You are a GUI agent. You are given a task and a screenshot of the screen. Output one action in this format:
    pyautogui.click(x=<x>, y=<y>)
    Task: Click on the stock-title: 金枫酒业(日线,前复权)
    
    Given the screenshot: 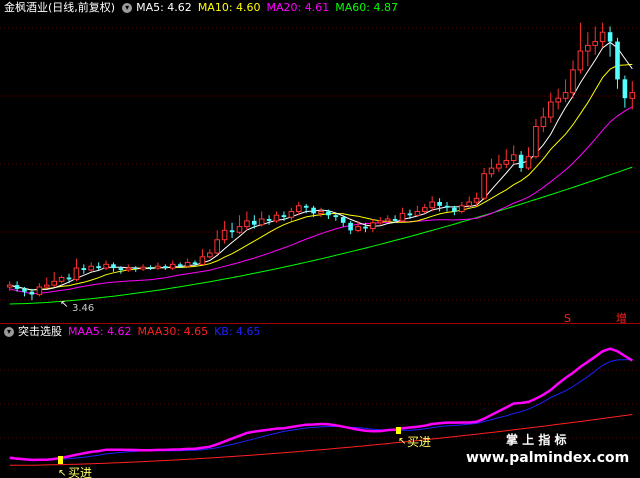 What is the action you would take?
    pyautogui.click(x=60, y=7)
    